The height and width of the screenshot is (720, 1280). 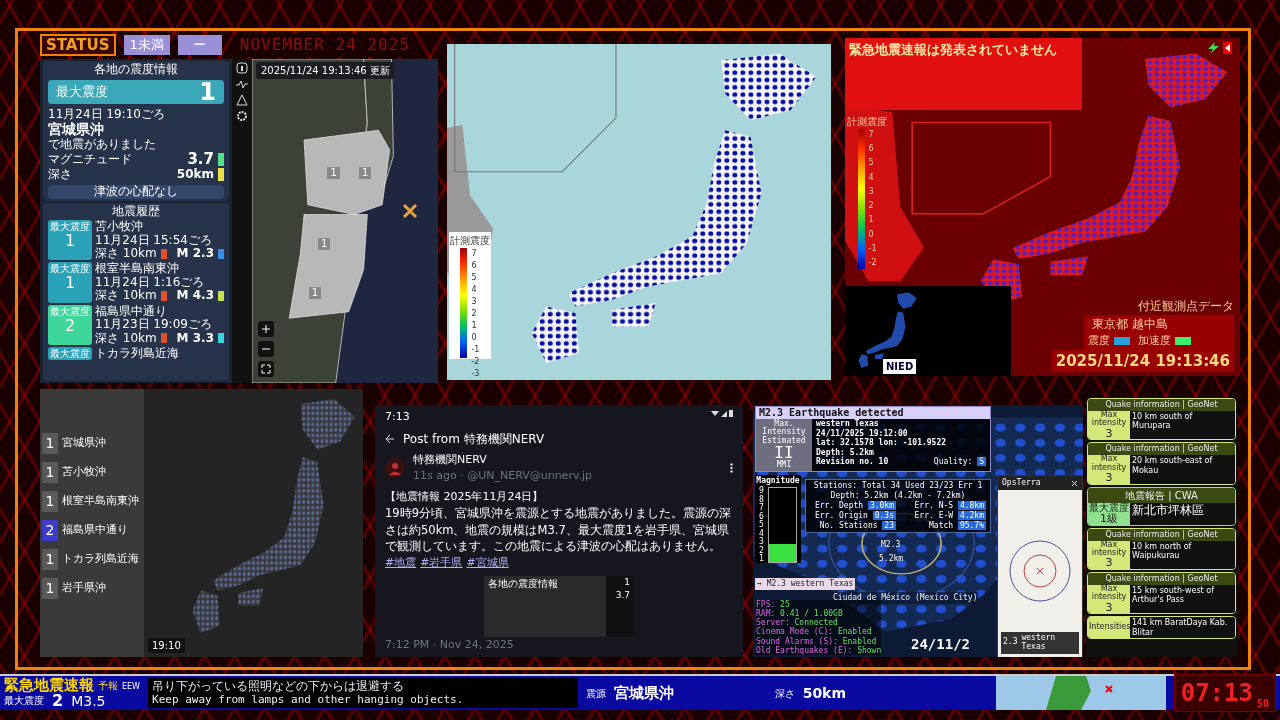 What do you see at coordinates (1099, 341) in the screenshot?
I see `legend-label: 震度` at bounding box center [1099, 341].